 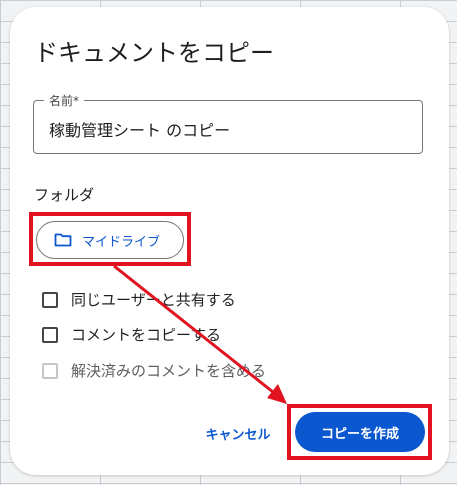 What do you see at coordinates (50, 370) in the screenshot?
I see `include-resolved-checkbox` at bounding box center [50, 370].